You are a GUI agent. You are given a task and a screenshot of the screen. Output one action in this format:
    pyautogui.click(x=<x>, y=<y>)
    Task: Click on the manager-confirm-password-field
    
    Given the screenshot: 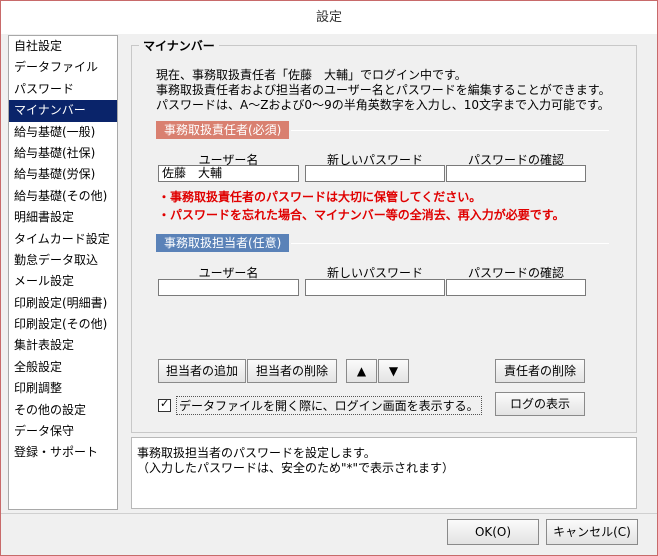 What is the action you would take?
    pyautogui.click(x=516, y=173)
    